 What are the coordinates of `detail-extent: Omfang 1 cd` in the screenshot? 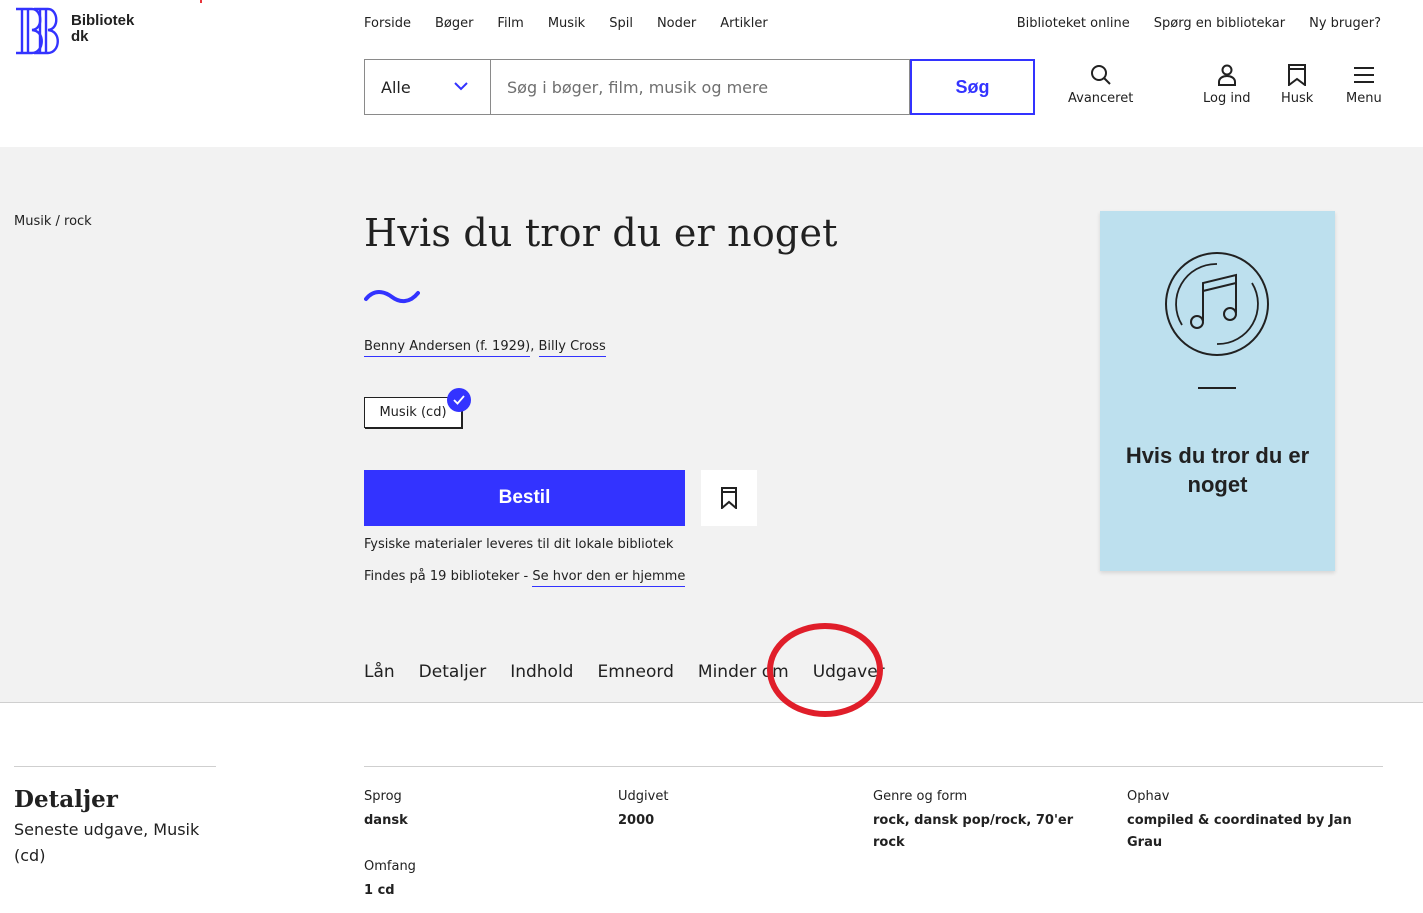 It's located at (390, 880).